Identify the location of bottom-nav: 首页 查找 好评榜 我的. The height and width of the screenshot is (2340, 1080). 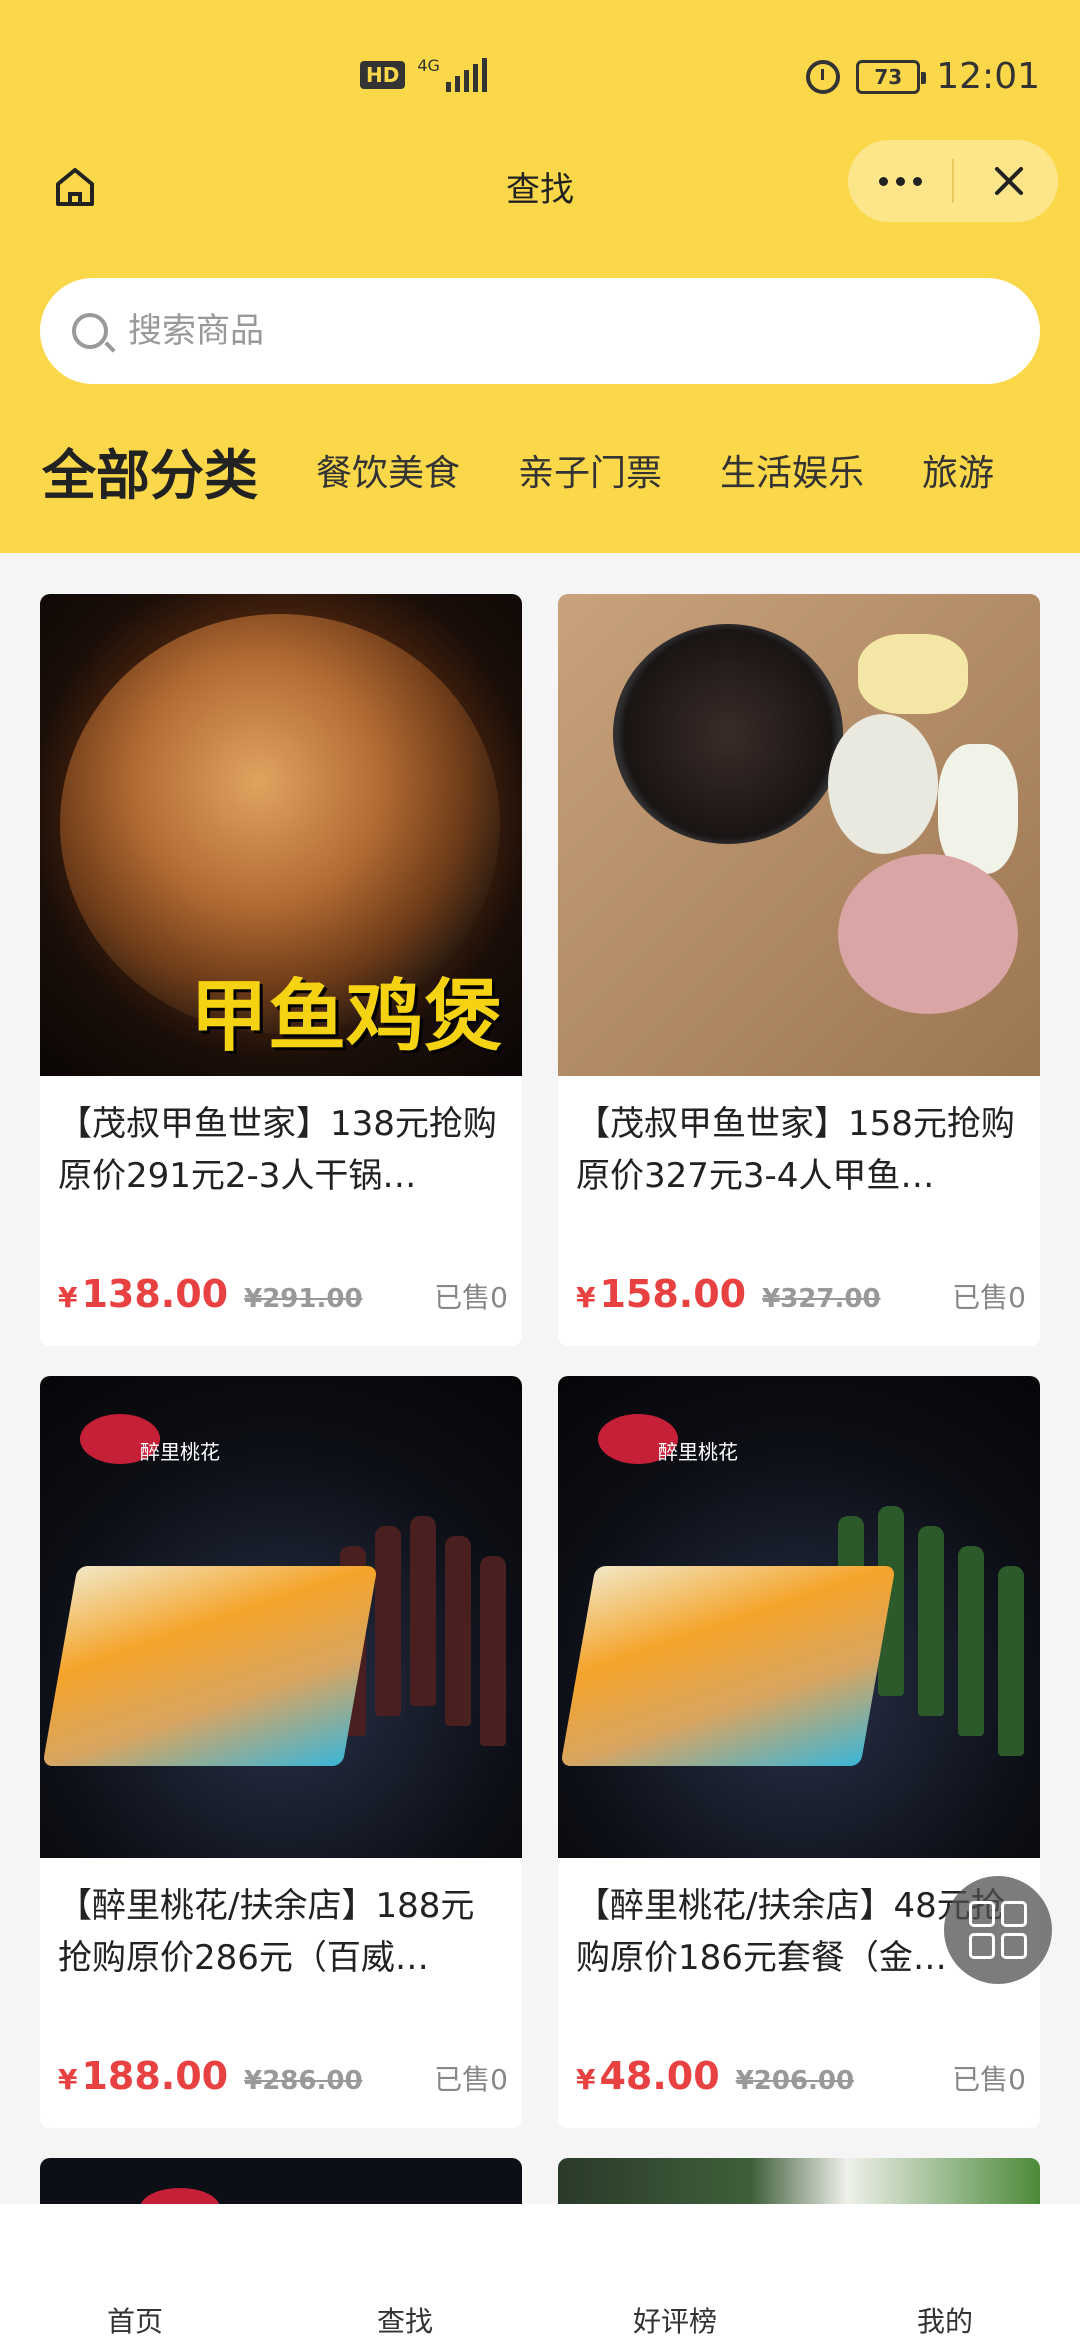
(540, 2272).